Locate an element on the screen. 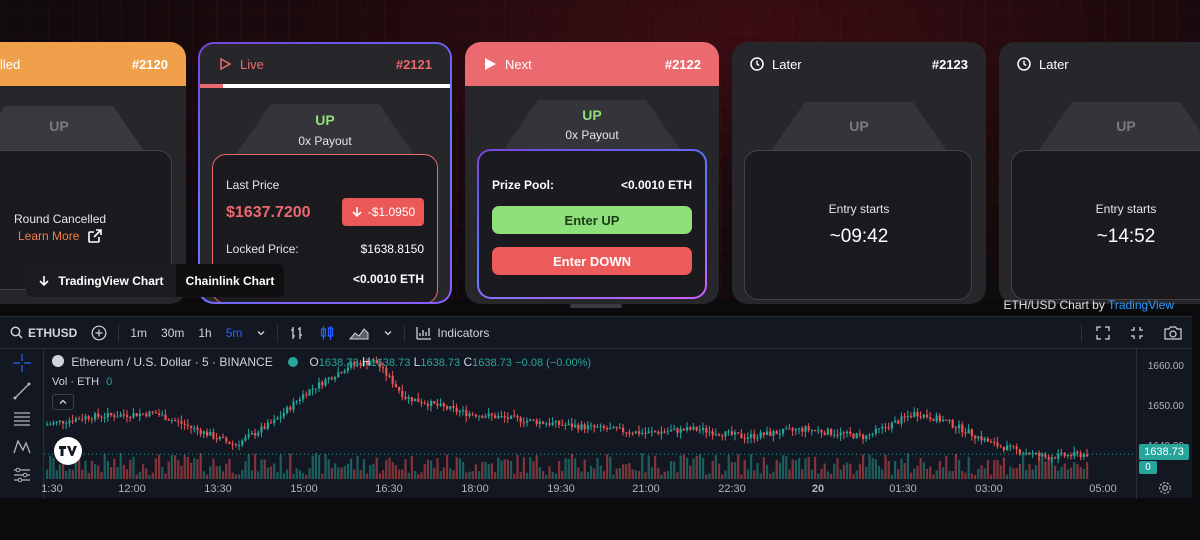 This screenshot has height=540, width=1200. status-label: Next is located at coordinates (518, 64).